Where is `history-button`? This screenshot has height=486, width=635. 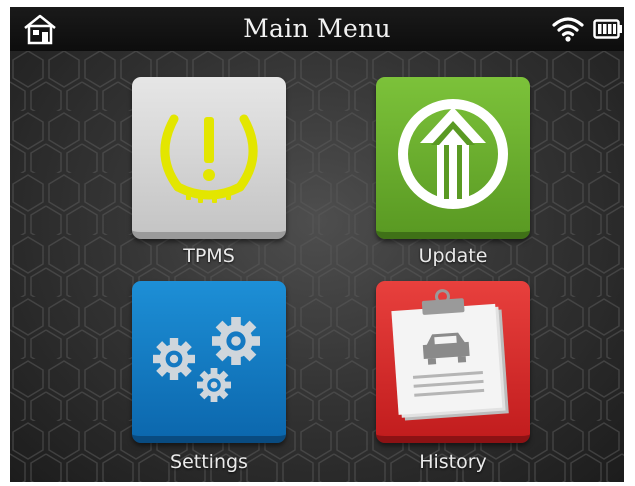 history-button is located at coordinates (453, 362).